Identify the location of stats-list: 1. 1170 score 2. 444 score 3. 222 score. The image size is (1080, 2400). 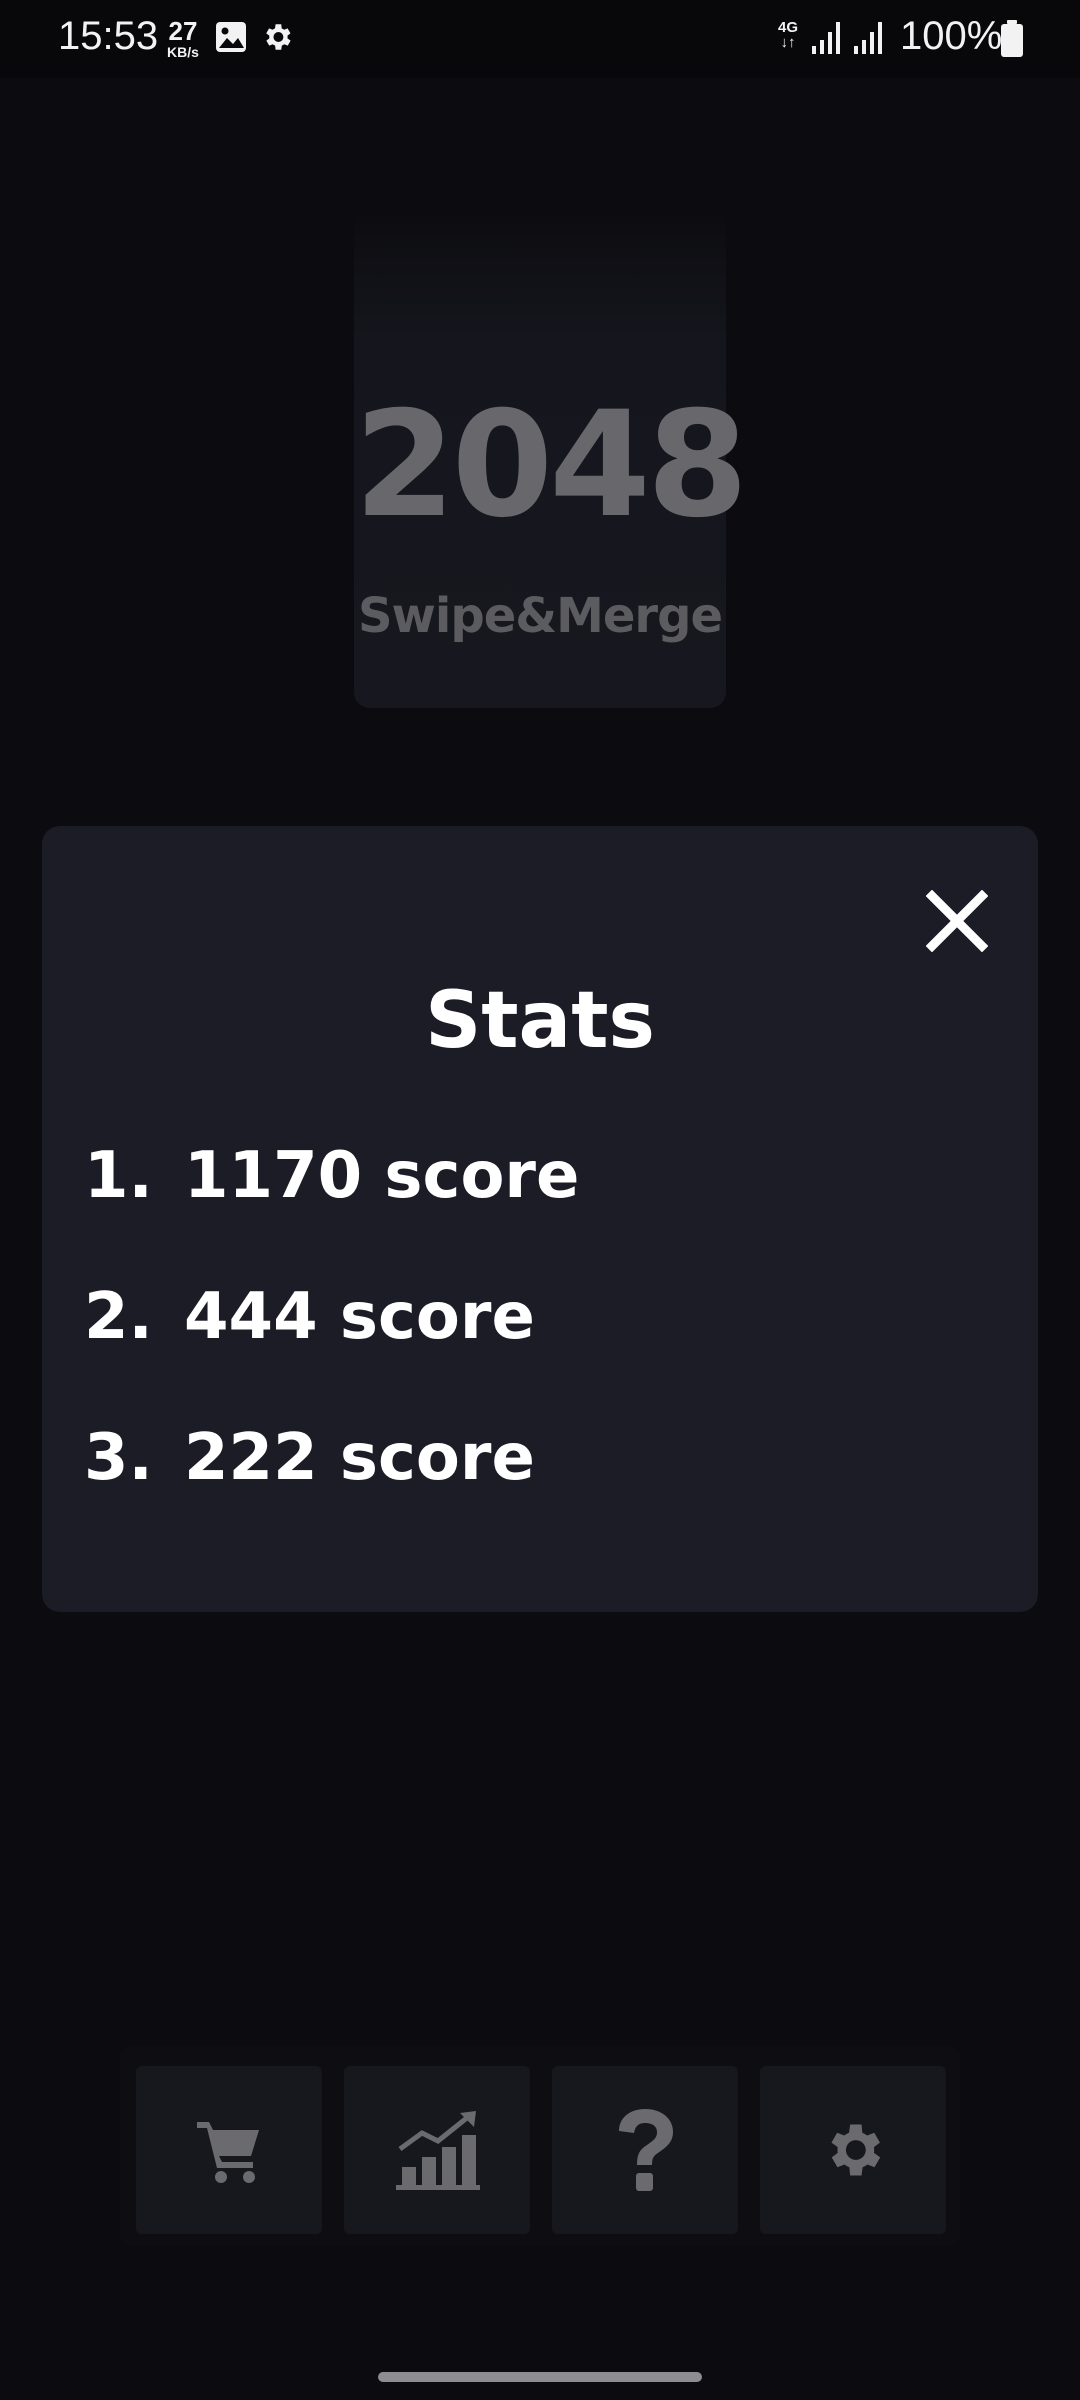
(331, 1355).